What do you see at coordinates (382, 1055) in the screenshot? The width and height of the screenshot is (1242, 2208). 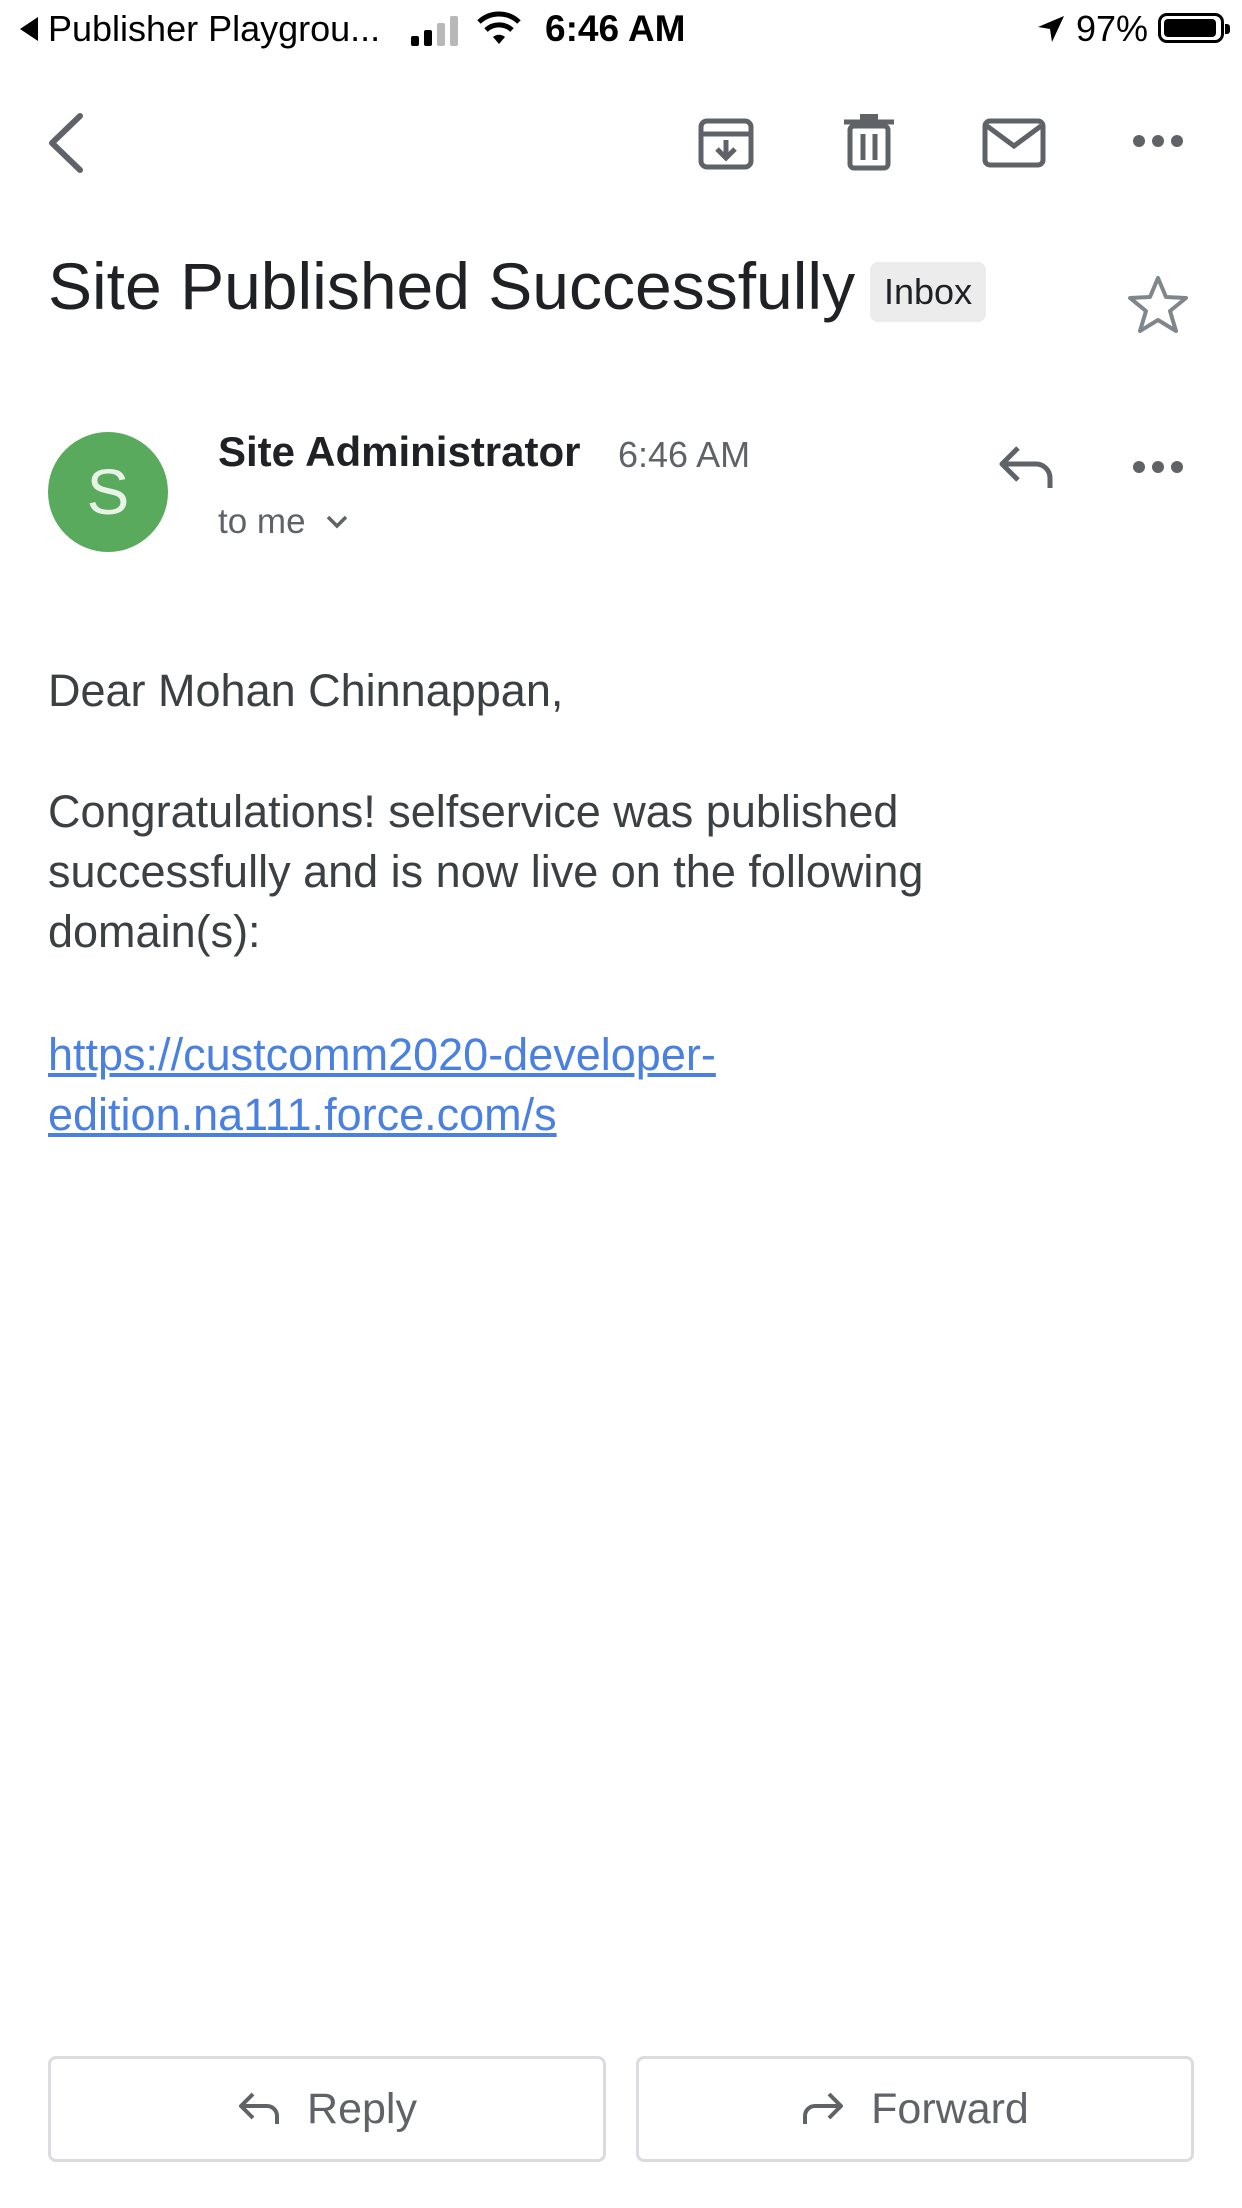 I see `link-line: https://custcomm2020-developer-` at bounding box center [382, 1055].